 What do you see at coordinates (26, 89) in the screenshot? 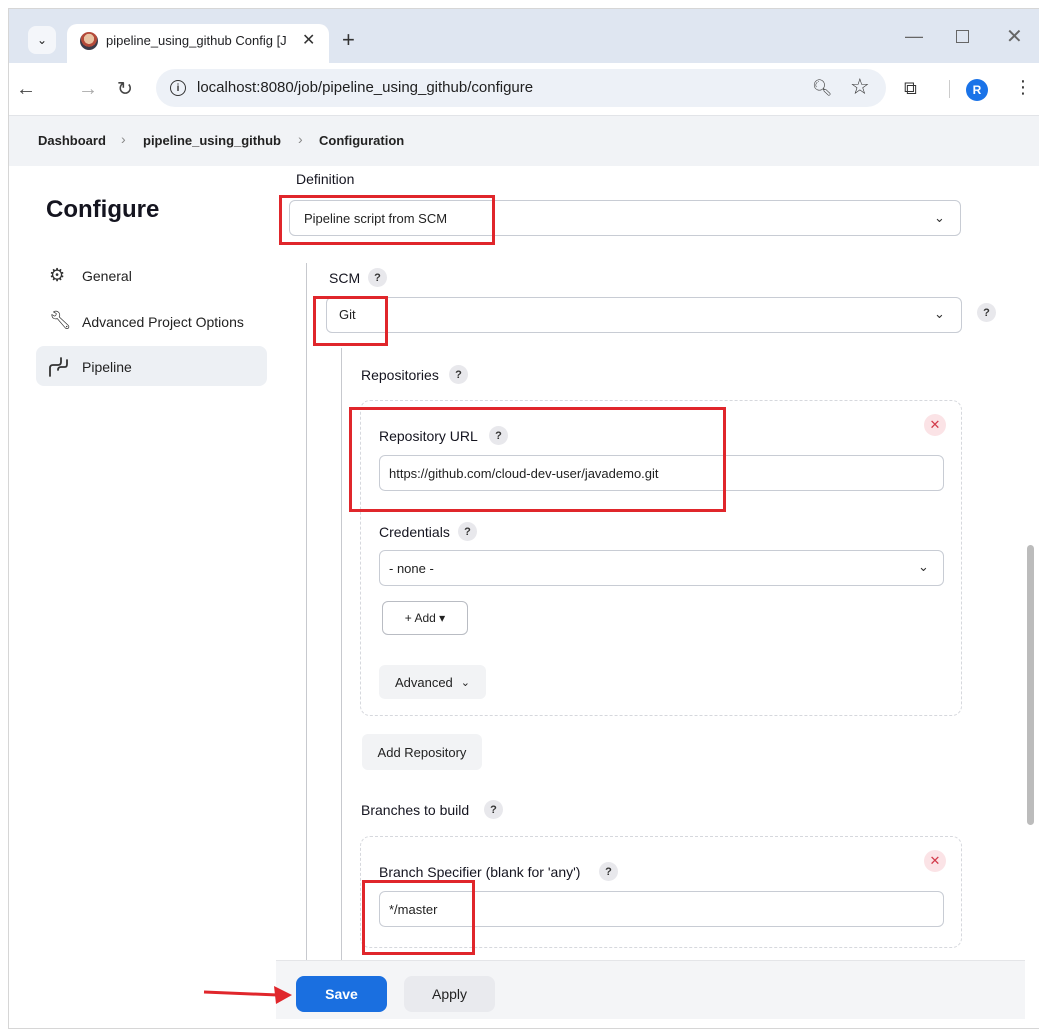
I see `back-arrow-icon: ←` at bounding box center [26, 89].